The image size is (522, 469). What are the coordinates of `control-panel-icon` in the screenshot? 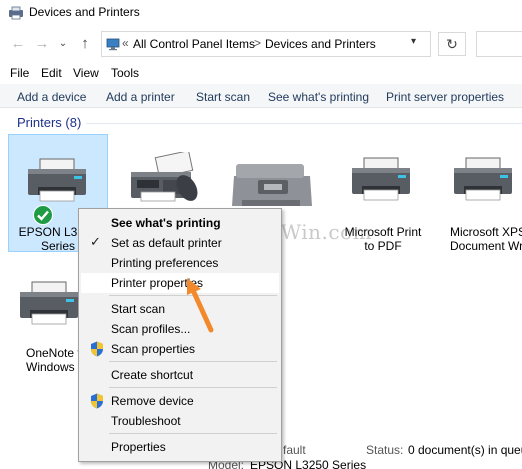 It's located at (113, 44).